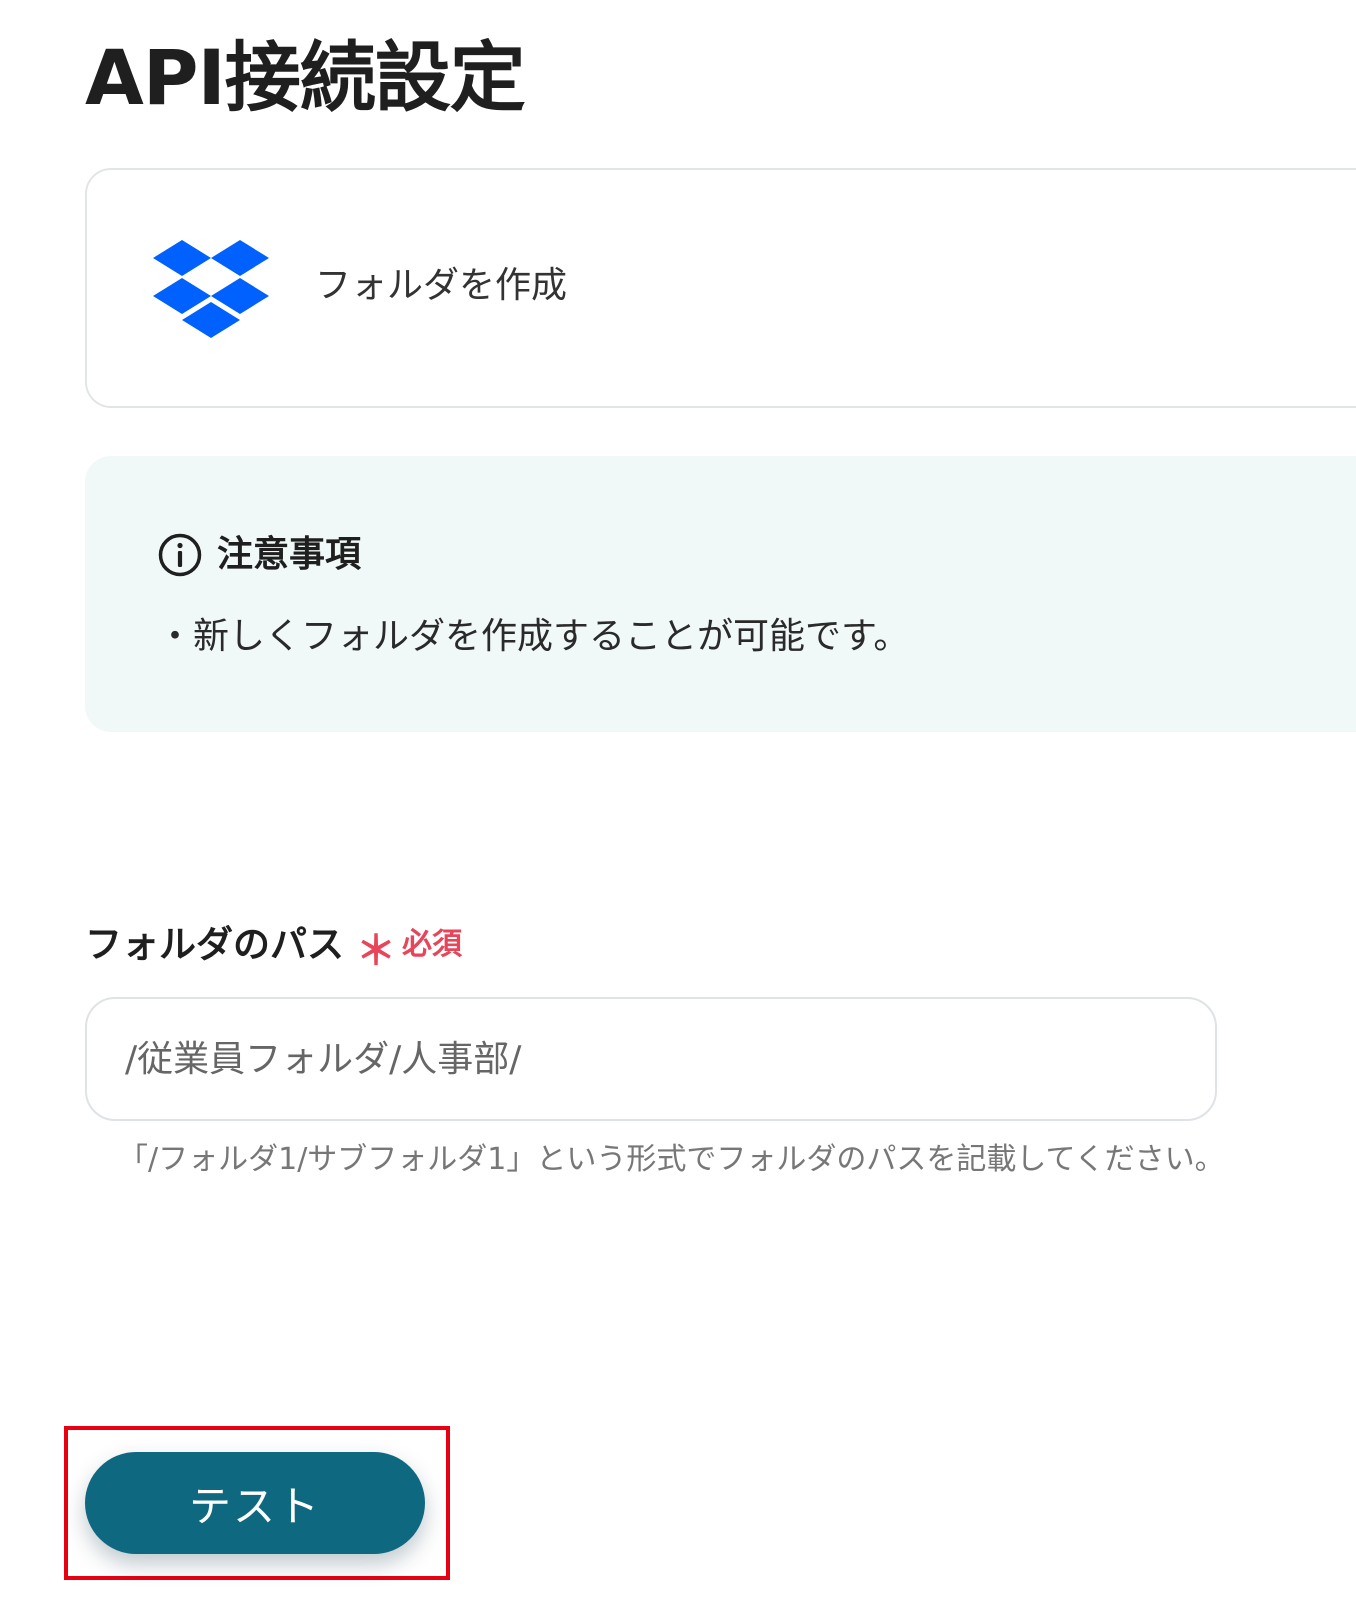 Image resolution: width=1356 pixels, height=1600 pixels. I want to click on folder-path-hint: 「/フォルダ1/サブフォルダ1」という形式でフォルダのパスを記載してください。, so click(671, 1159).